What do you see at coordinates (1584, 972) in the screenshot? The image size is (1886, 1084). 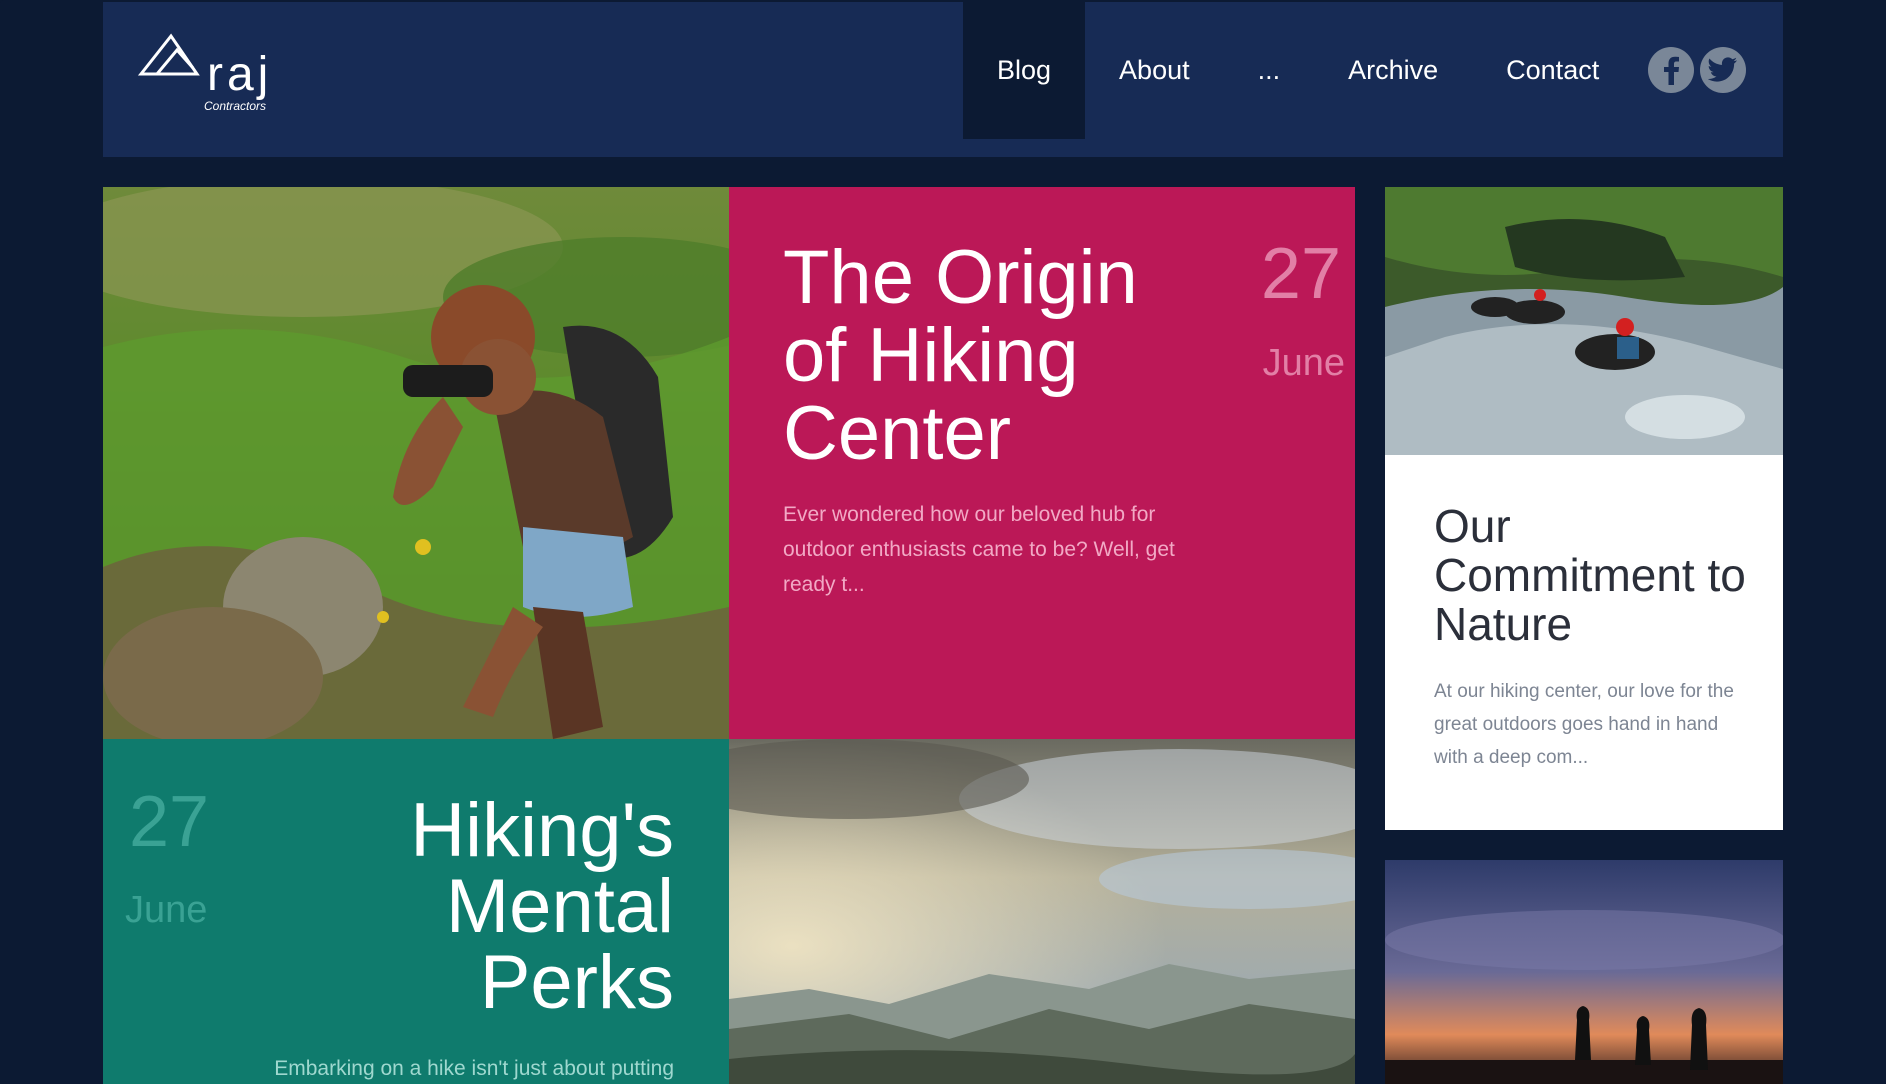 I see `sunset-hikers-image` at bounding box center [1584, 972].